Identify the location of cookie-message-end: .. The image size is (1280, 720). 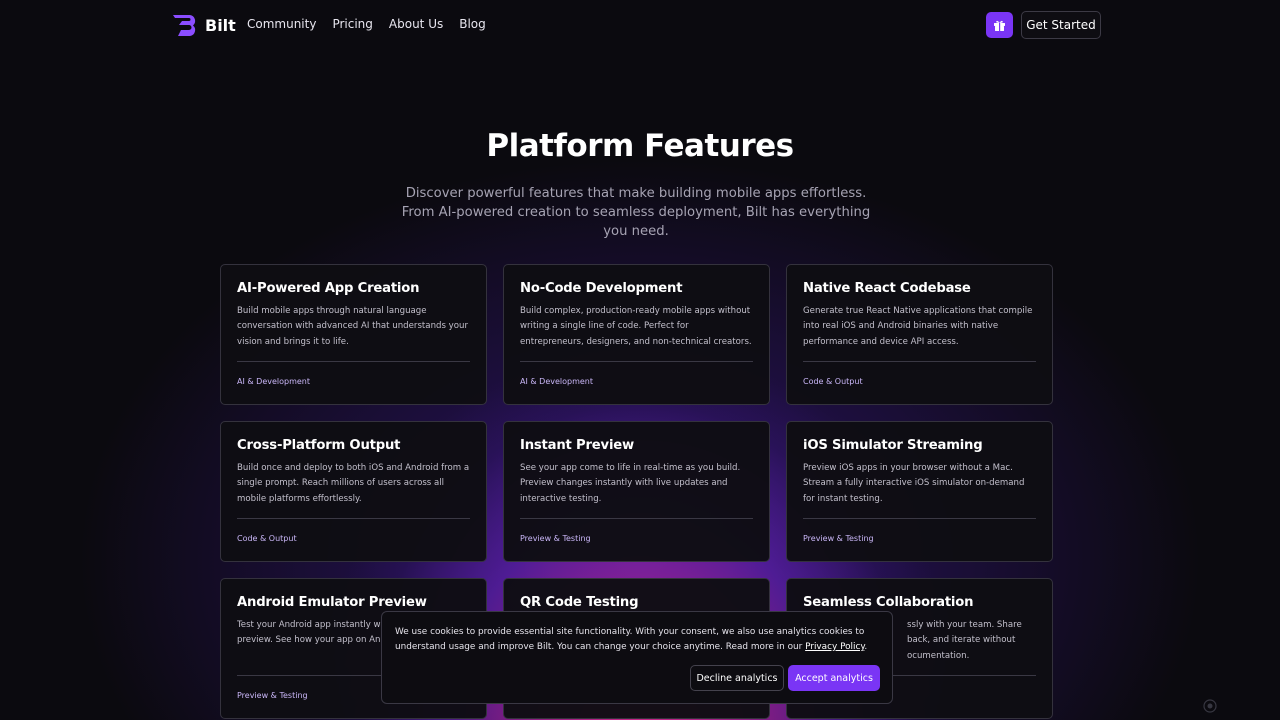
(866, 647).